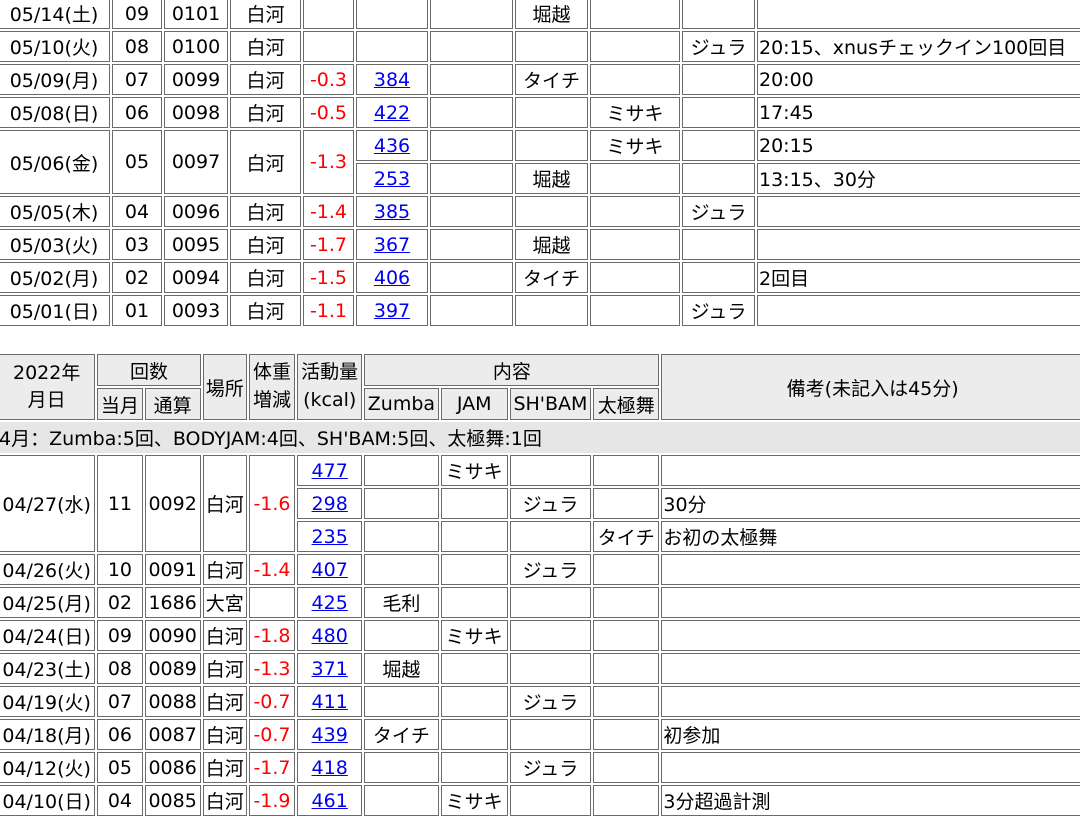 The width and height of the screenshot is (1080, 840). What do you see at coordinates (47, 373) in the screenshot?
I see `year-label: 2022年` at bounding box center [47, 373].